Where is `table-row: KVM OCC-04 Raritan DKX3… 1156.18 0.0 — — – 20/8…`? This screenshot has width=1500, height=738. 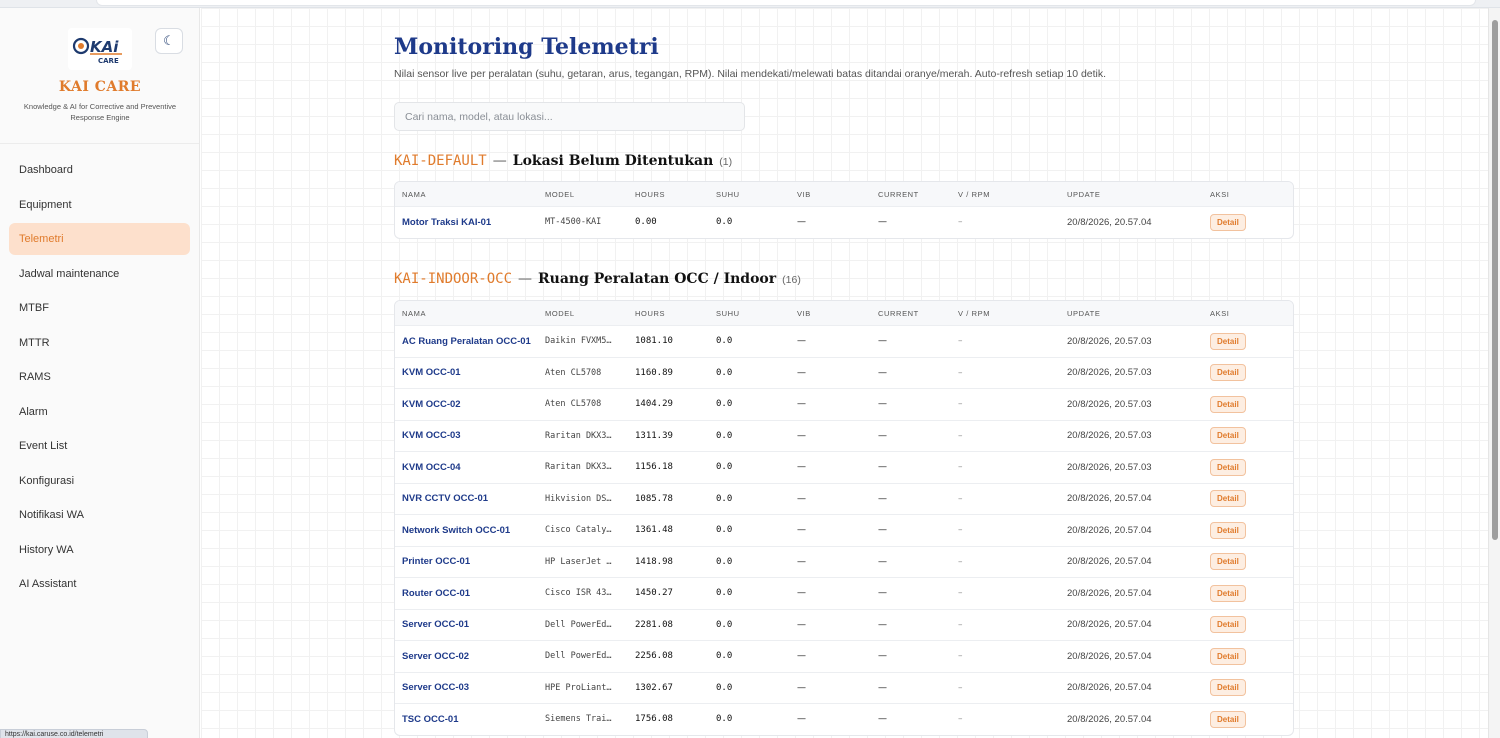 table-row: KVM OCC-04 Raritan DKX3… 1156.18 0.0 — — – 20/8… is located at coordinates (844, 467).